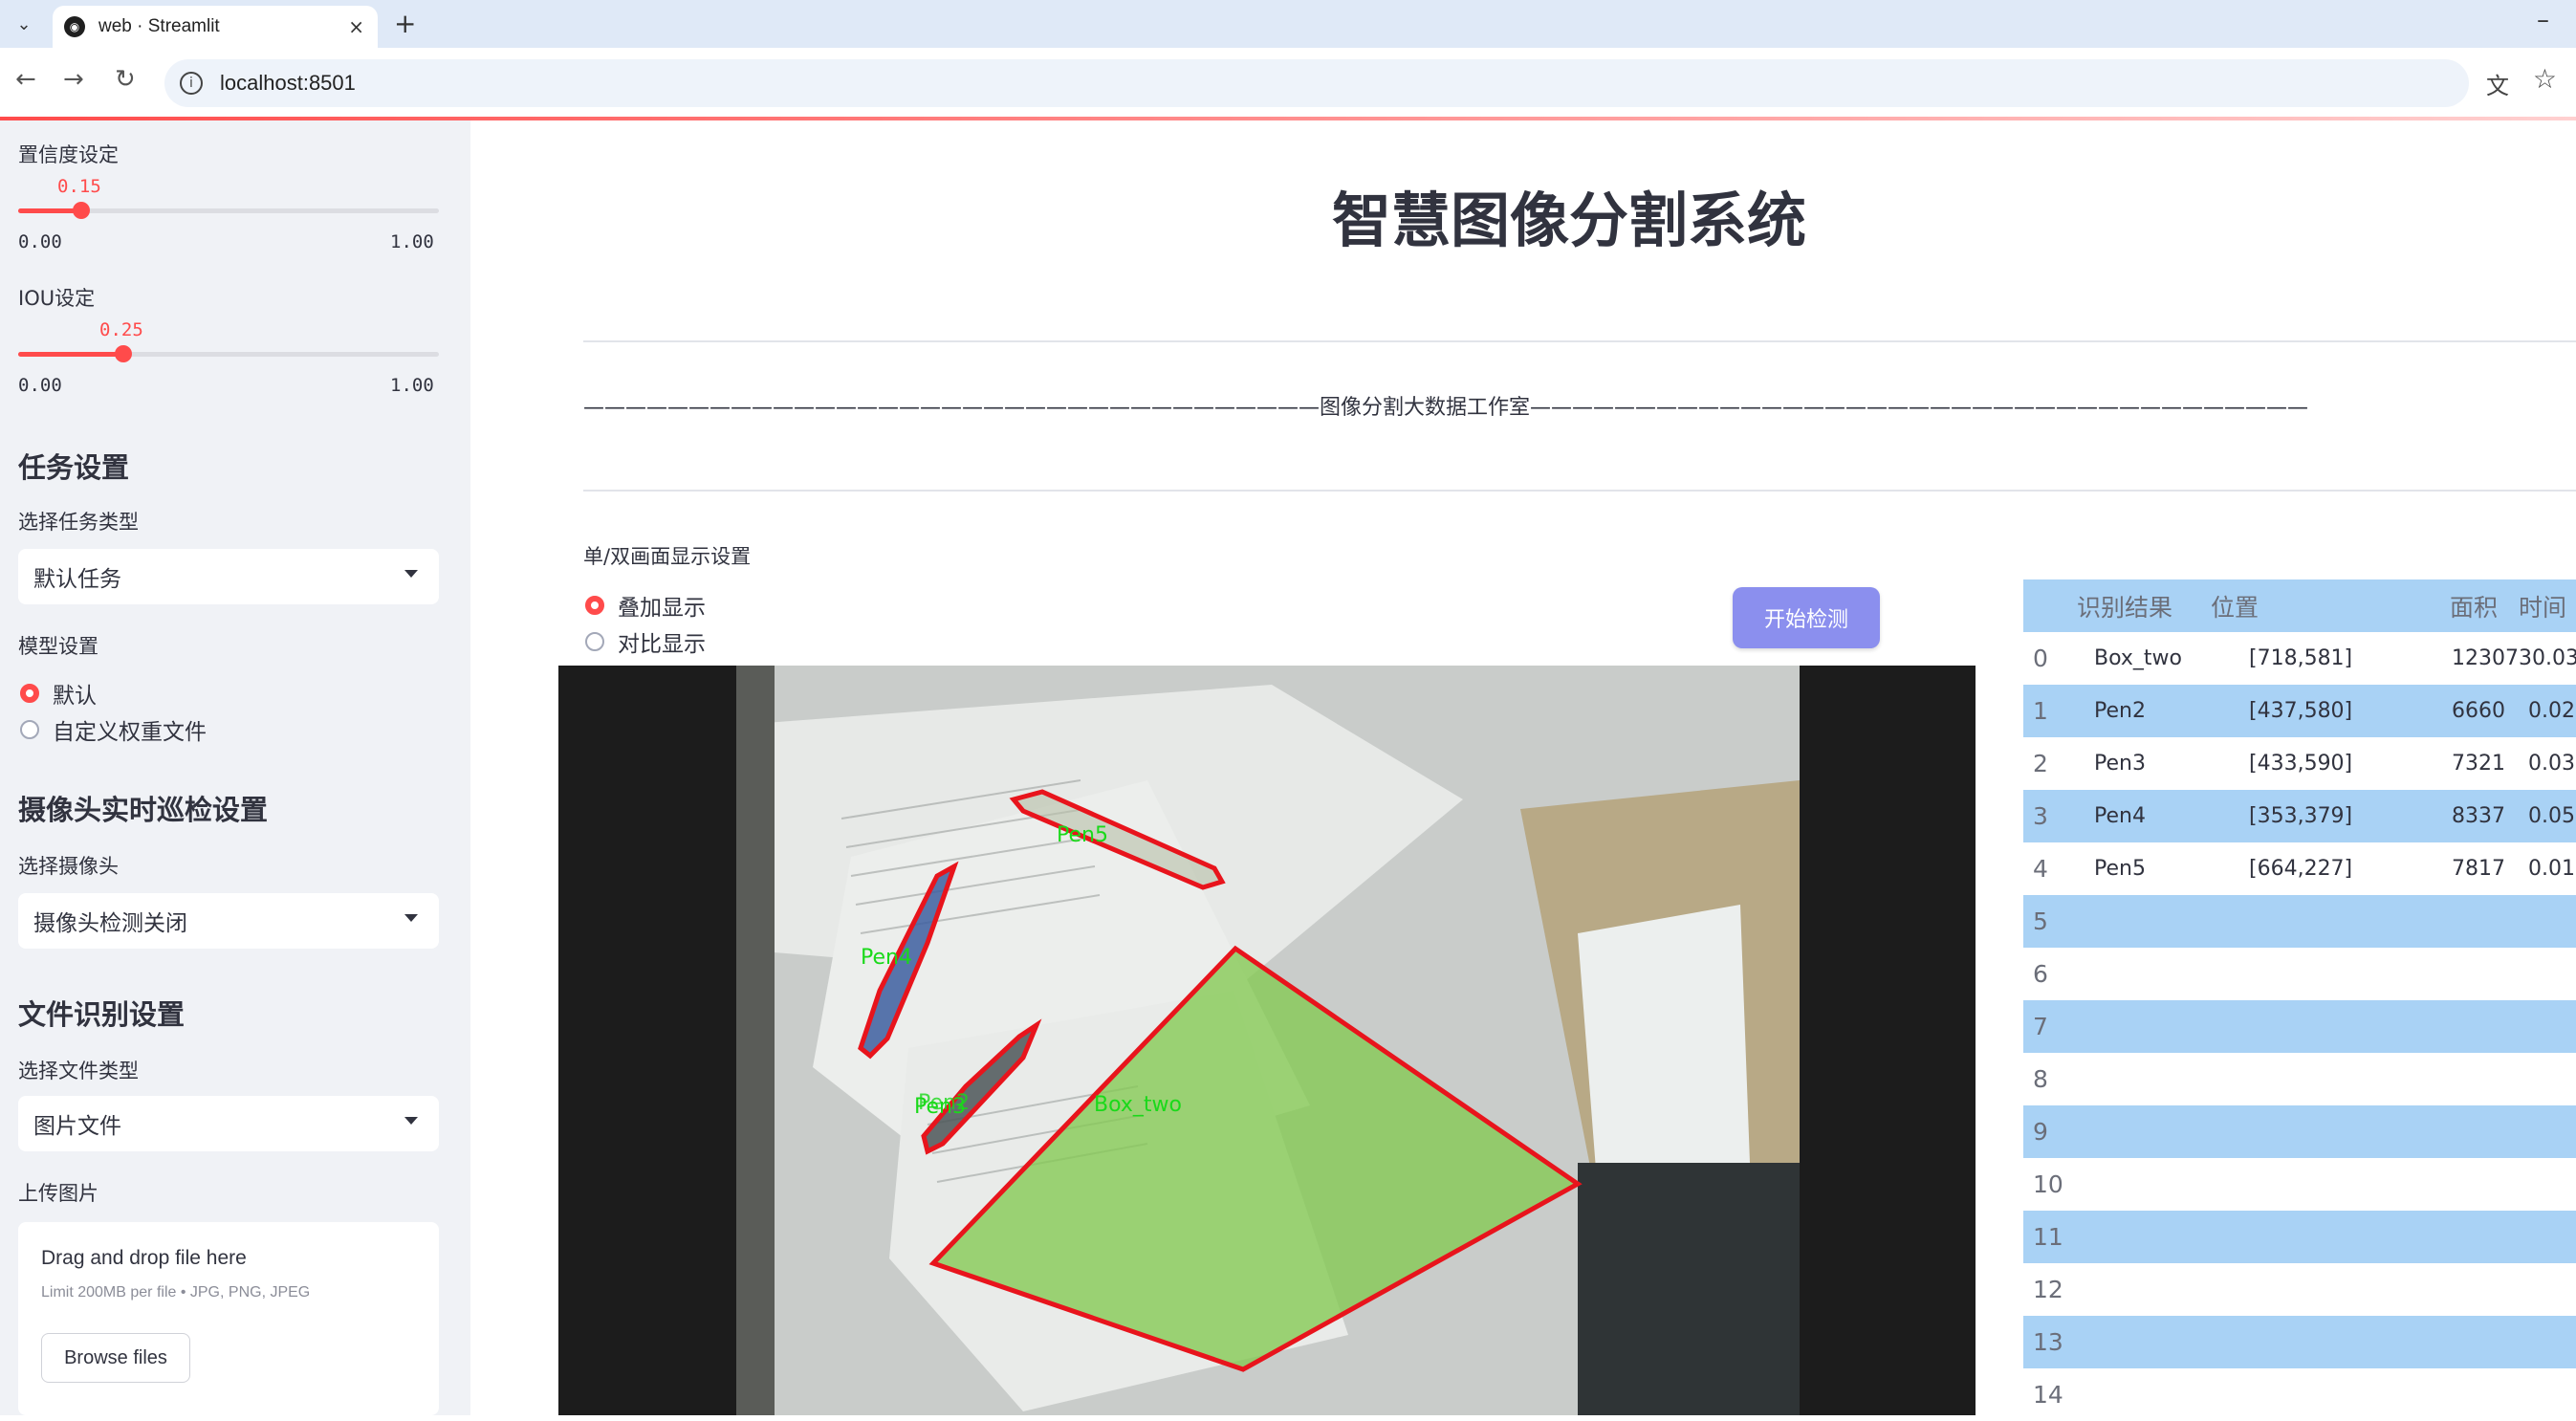 The height and width of the screenshot is (1421, 2576). Describe the element at coordinates (68, 866) in the screenshot. I see `camera-select-label: 选择摄像头` at that location.